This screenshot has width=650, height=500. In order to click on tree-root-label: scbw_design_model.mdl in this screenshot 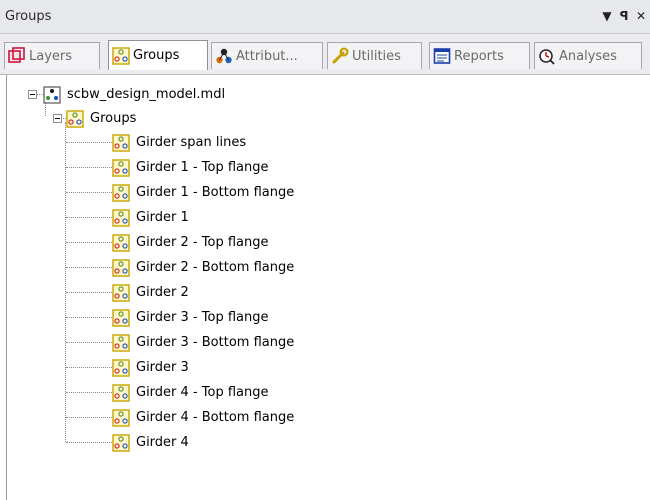, I will do `click(146, 94)`.